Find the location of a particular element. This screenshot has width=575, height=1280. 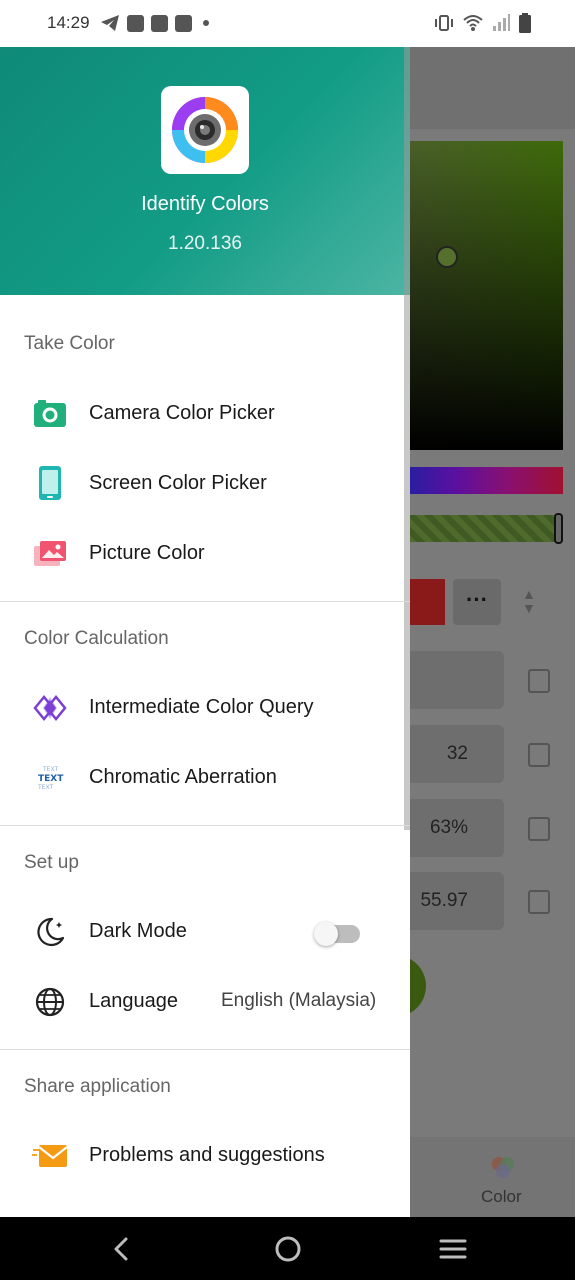

color-picker-cursor is located at coordinates (447, 257).